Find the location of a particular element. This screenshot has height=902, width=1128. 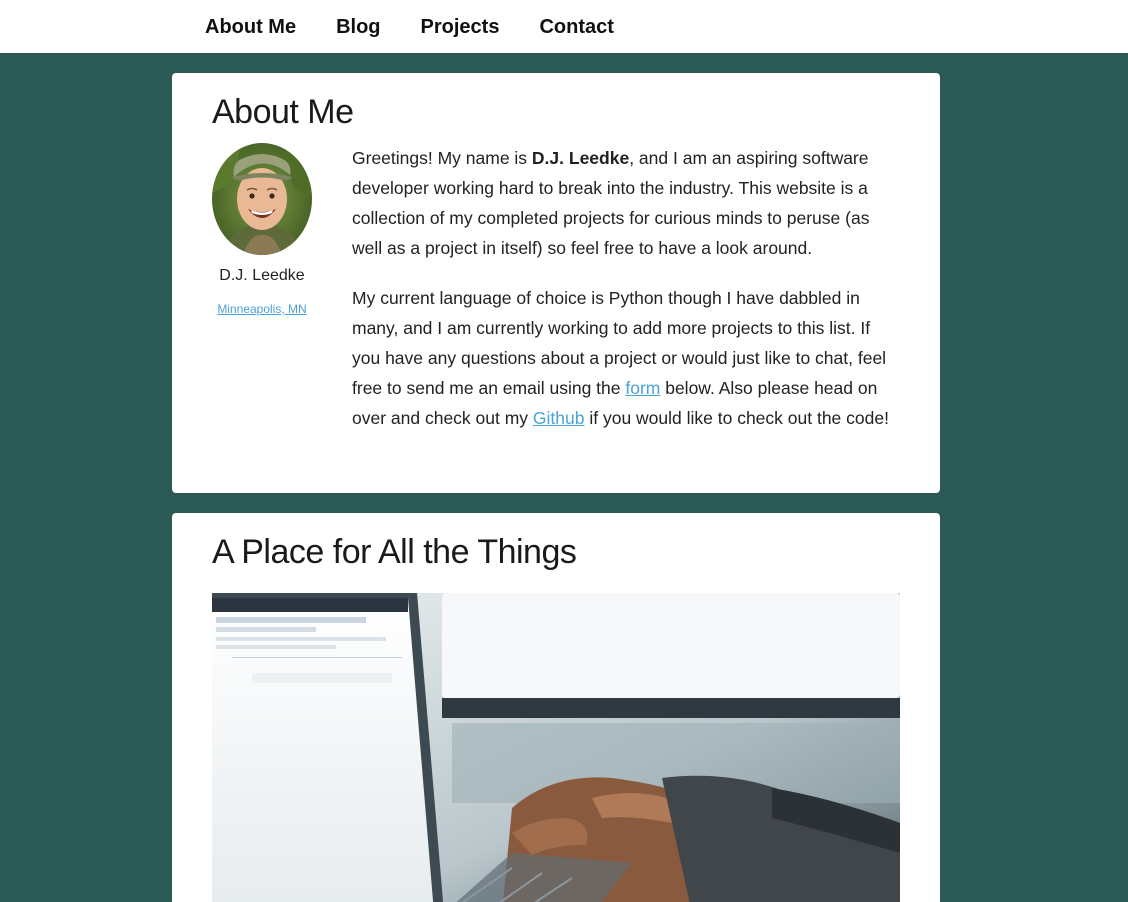

profile-photo is located at coordinates (262, 199).